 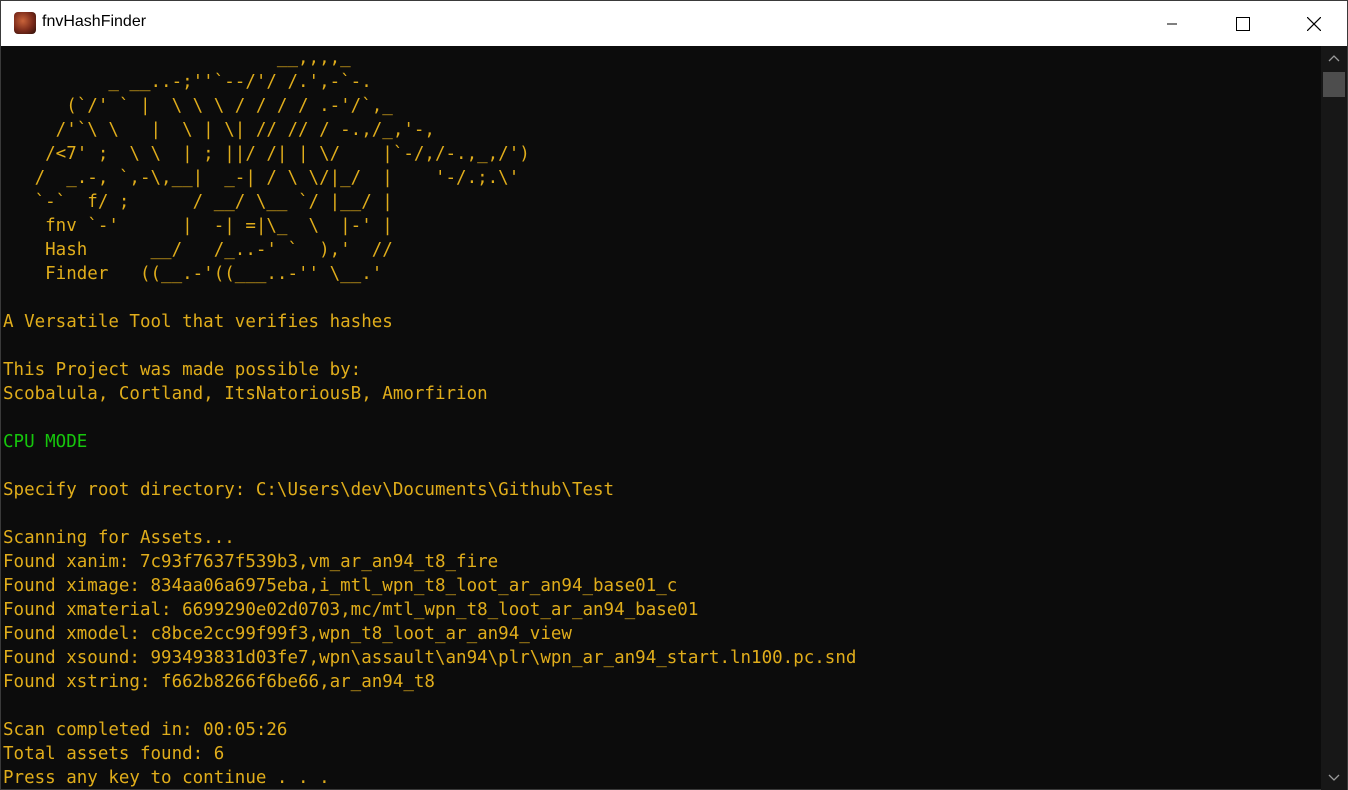 I want to click on mode-indicator: CPU MODE, so click(x=45, y=442).